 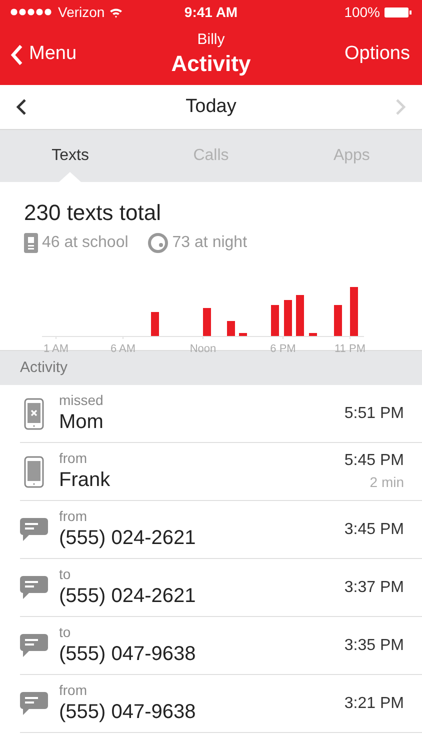 What do you see at coordinates (85, 243) in the screenshot?
I see `school-count: 46 at school` at bounding box center [85, 243].